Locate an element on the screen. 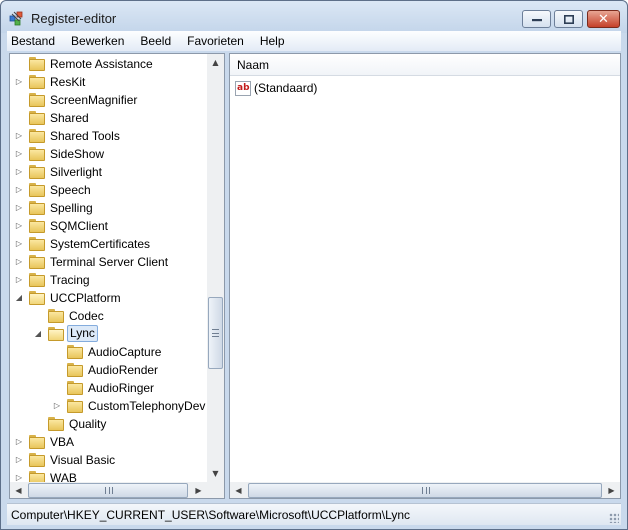 This screenshot has width=628, height=530. tree-item: ▷ Shared Tools is located at coordinates (108, 136).